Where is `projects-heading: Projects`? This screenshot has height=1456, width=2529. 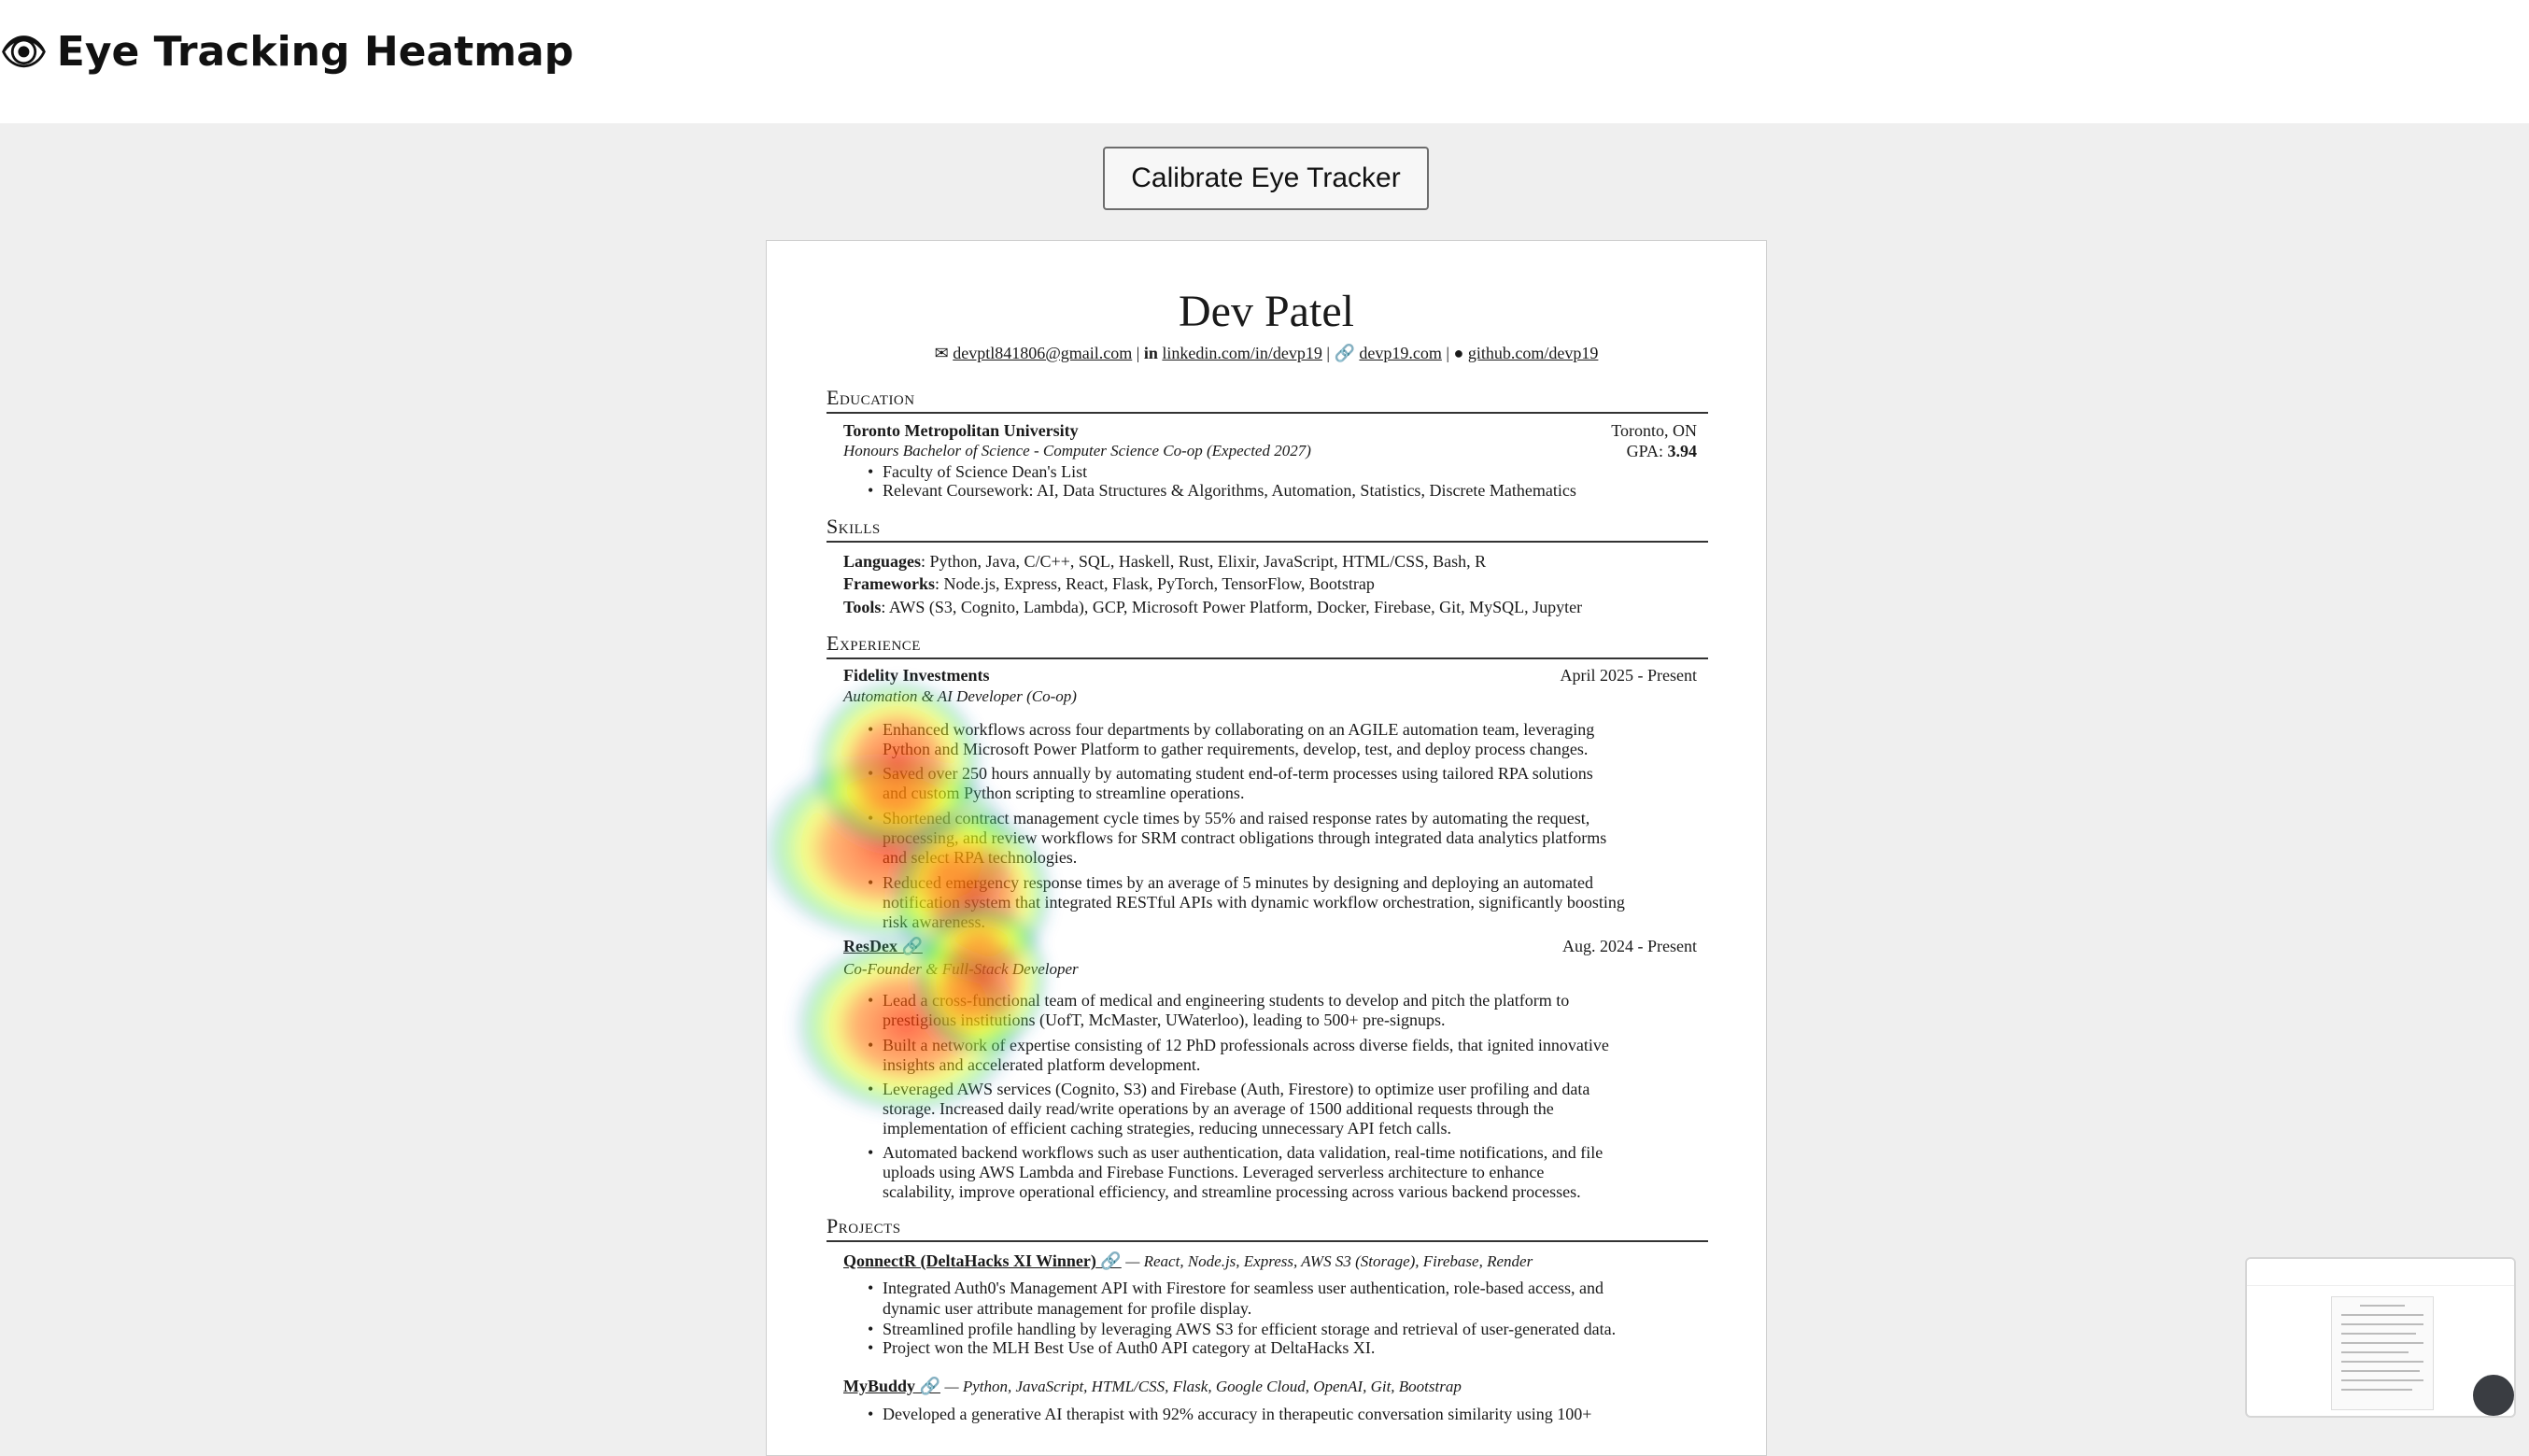
projects-heading: Projects is located at coordinates (864, 1225).